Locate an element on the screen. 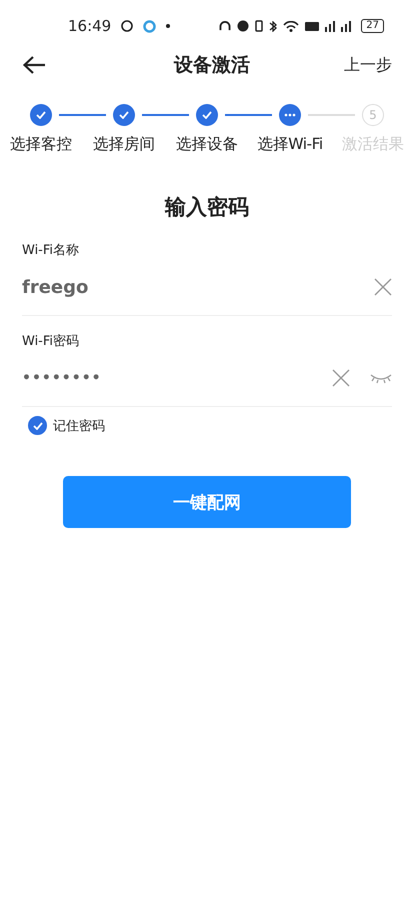 This screenshot has height=922, width=414. check-icon is located at coordinates (37, 426).